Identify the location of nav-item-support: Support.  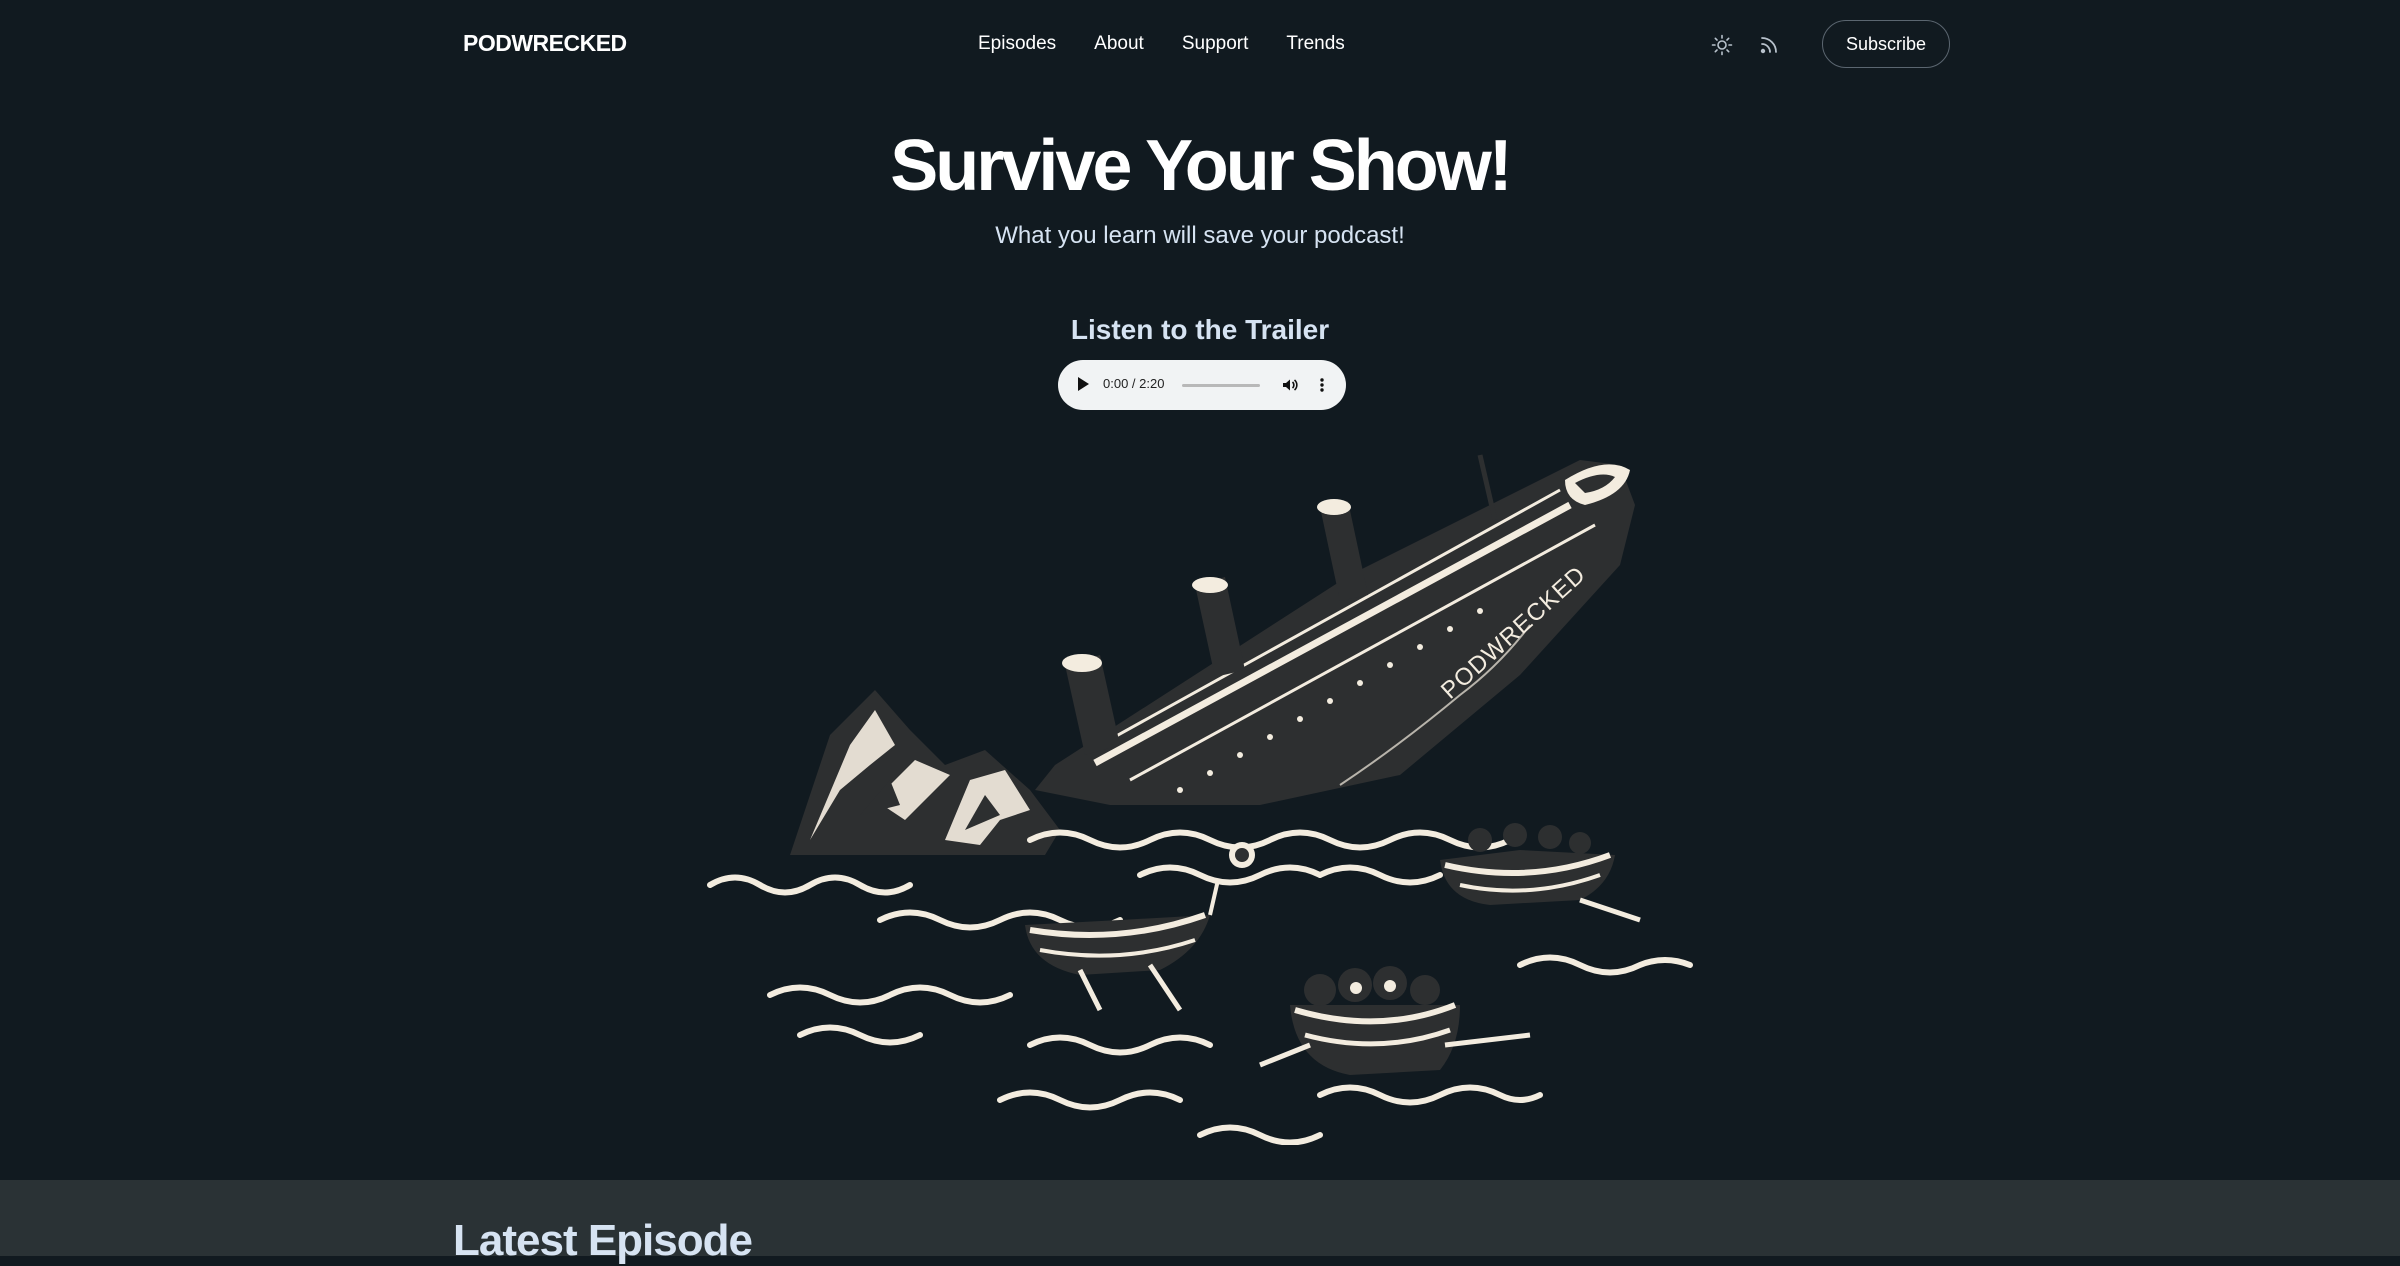
(1215, 44).